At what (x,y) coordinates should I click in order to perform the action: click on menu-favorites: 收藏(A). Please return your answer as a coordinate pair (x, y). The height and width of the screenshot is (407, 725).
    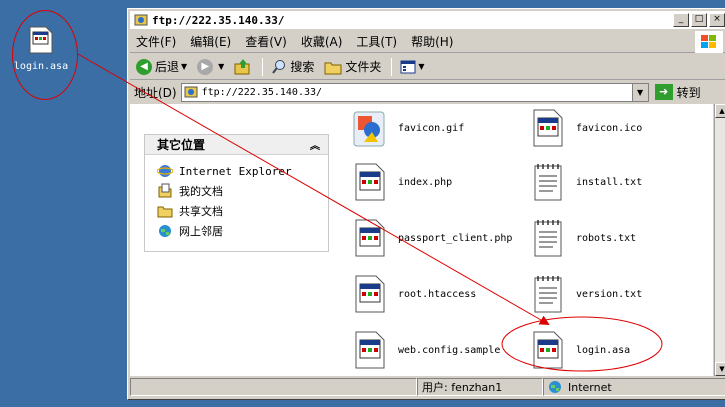
    Looking at the image, I should click on (322, 41).